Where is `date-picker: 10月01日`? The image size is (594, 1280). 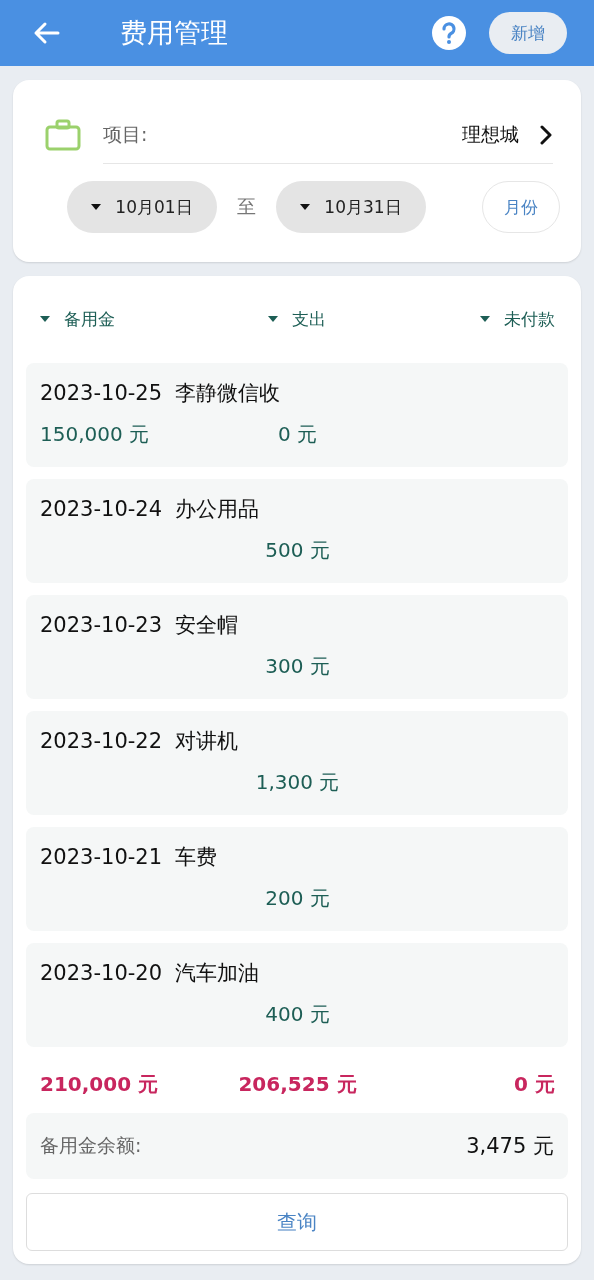
date-picker: 10月01日 is located at coordinates (142, 207).